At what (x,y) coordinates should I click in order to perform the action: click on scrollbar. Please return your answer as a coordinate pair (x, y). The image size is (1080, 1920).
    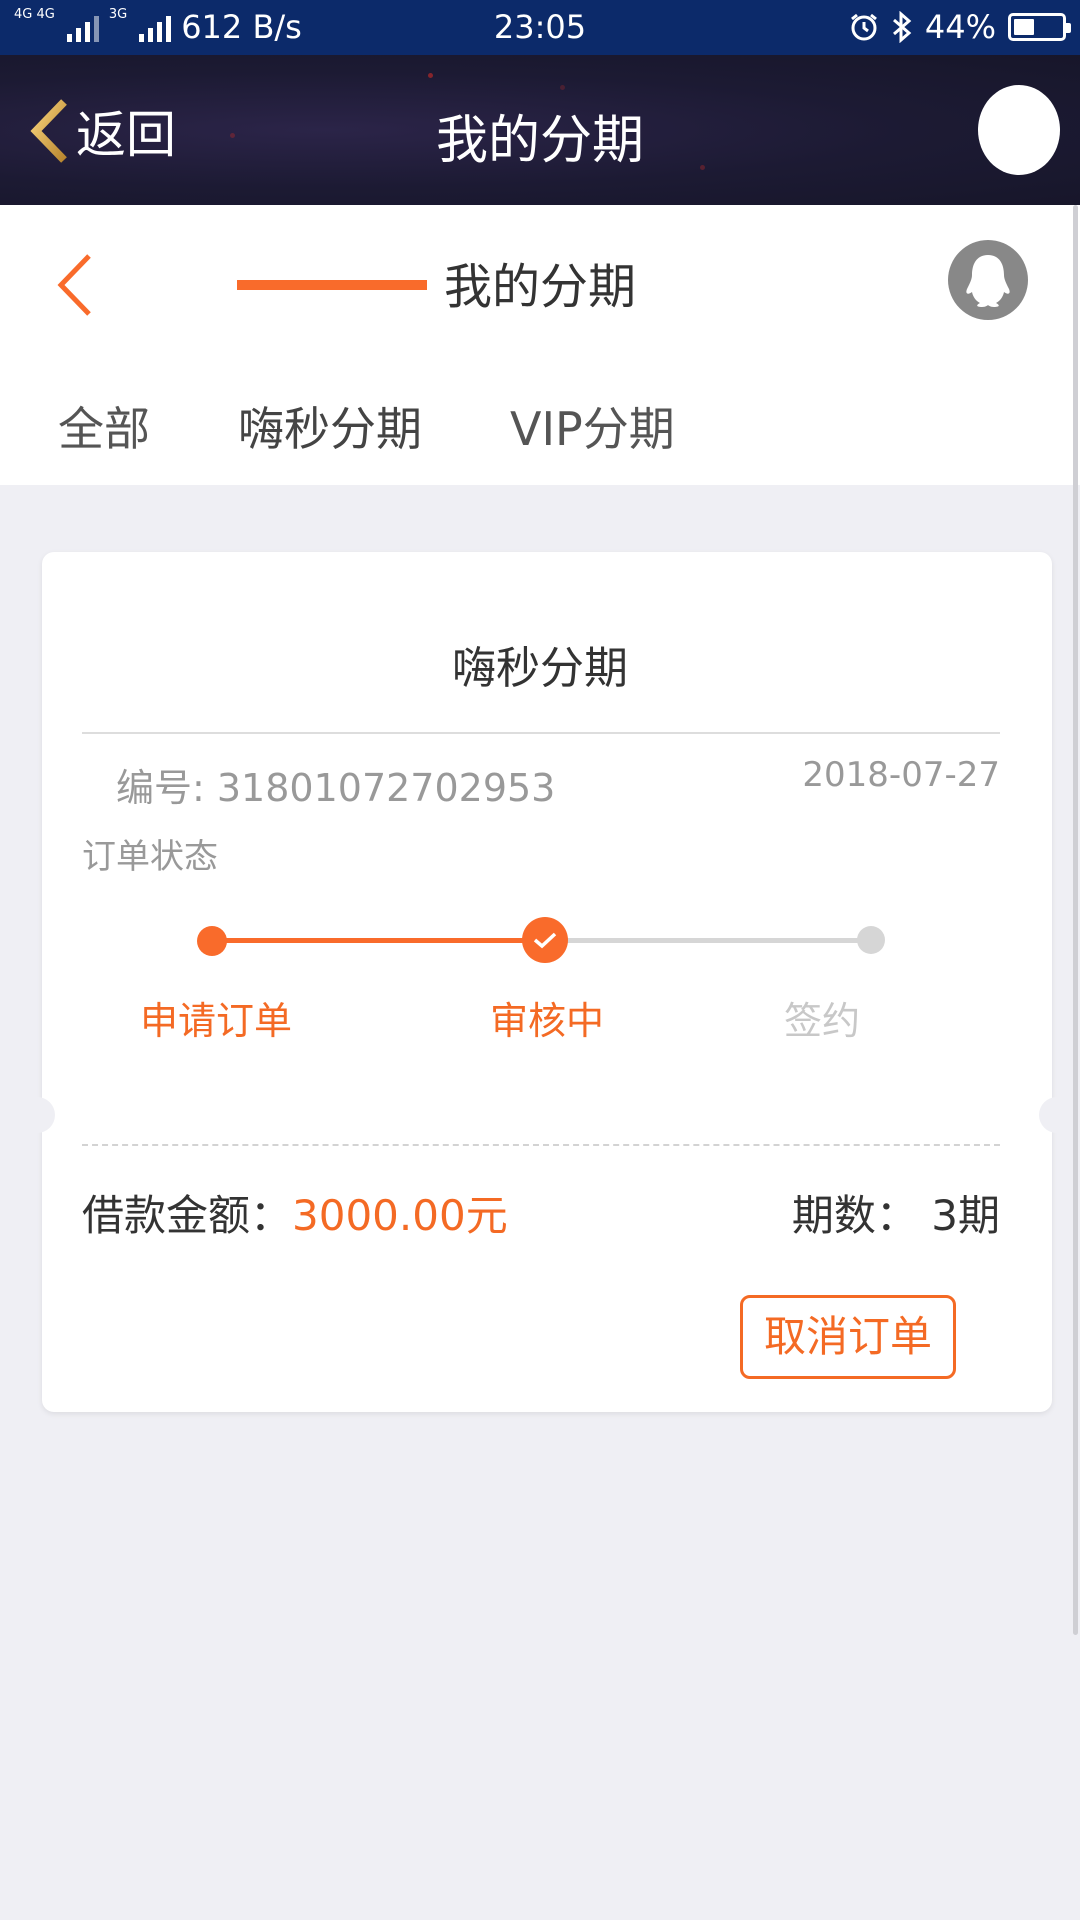
    Looking at the image, I should click on (1075, 920).